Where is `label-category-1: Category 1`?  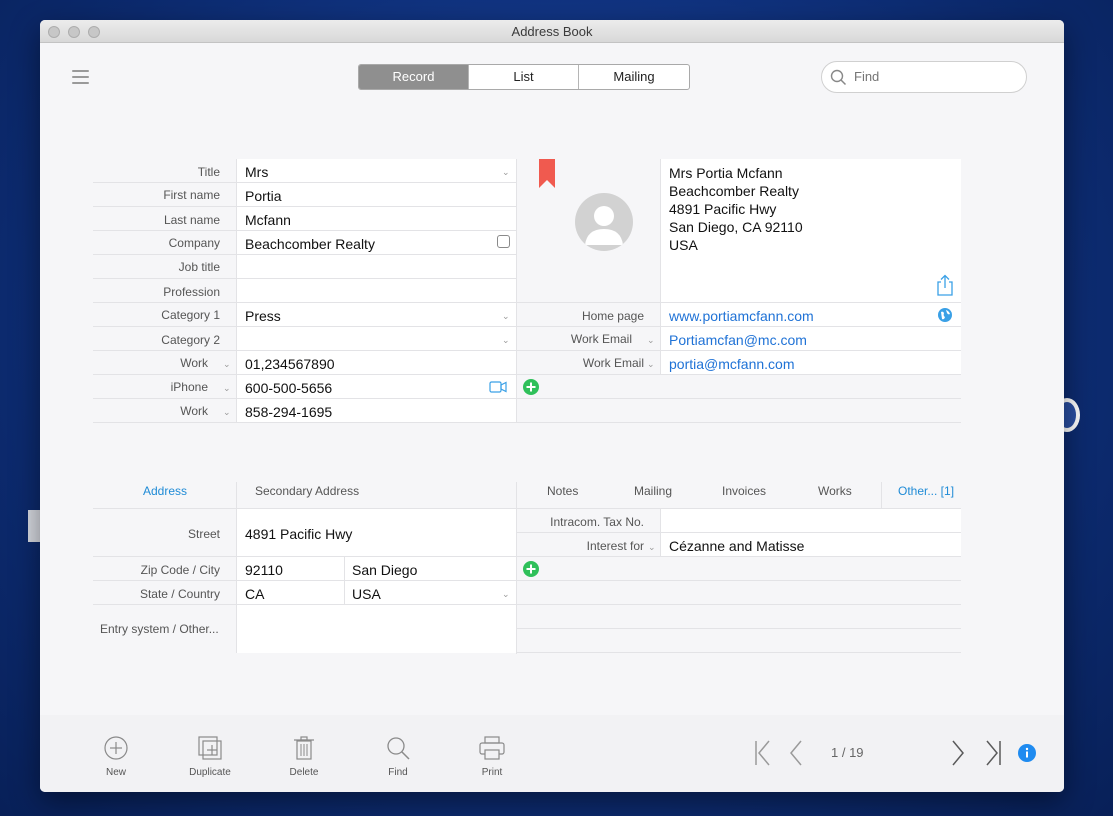
label-category-1: Category 1 is located at coordinates (190, 315).